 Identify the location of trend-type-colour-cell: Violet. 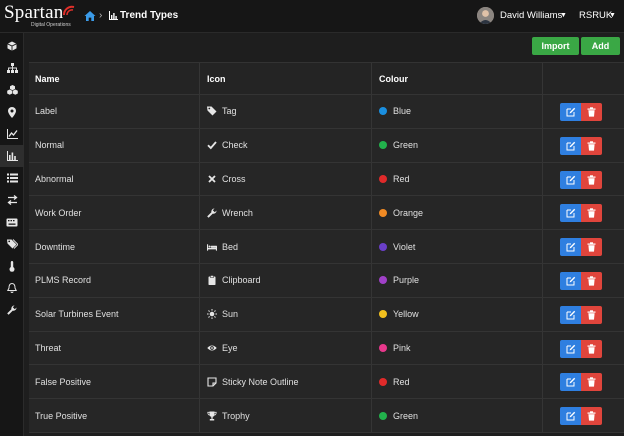
(397, 246).